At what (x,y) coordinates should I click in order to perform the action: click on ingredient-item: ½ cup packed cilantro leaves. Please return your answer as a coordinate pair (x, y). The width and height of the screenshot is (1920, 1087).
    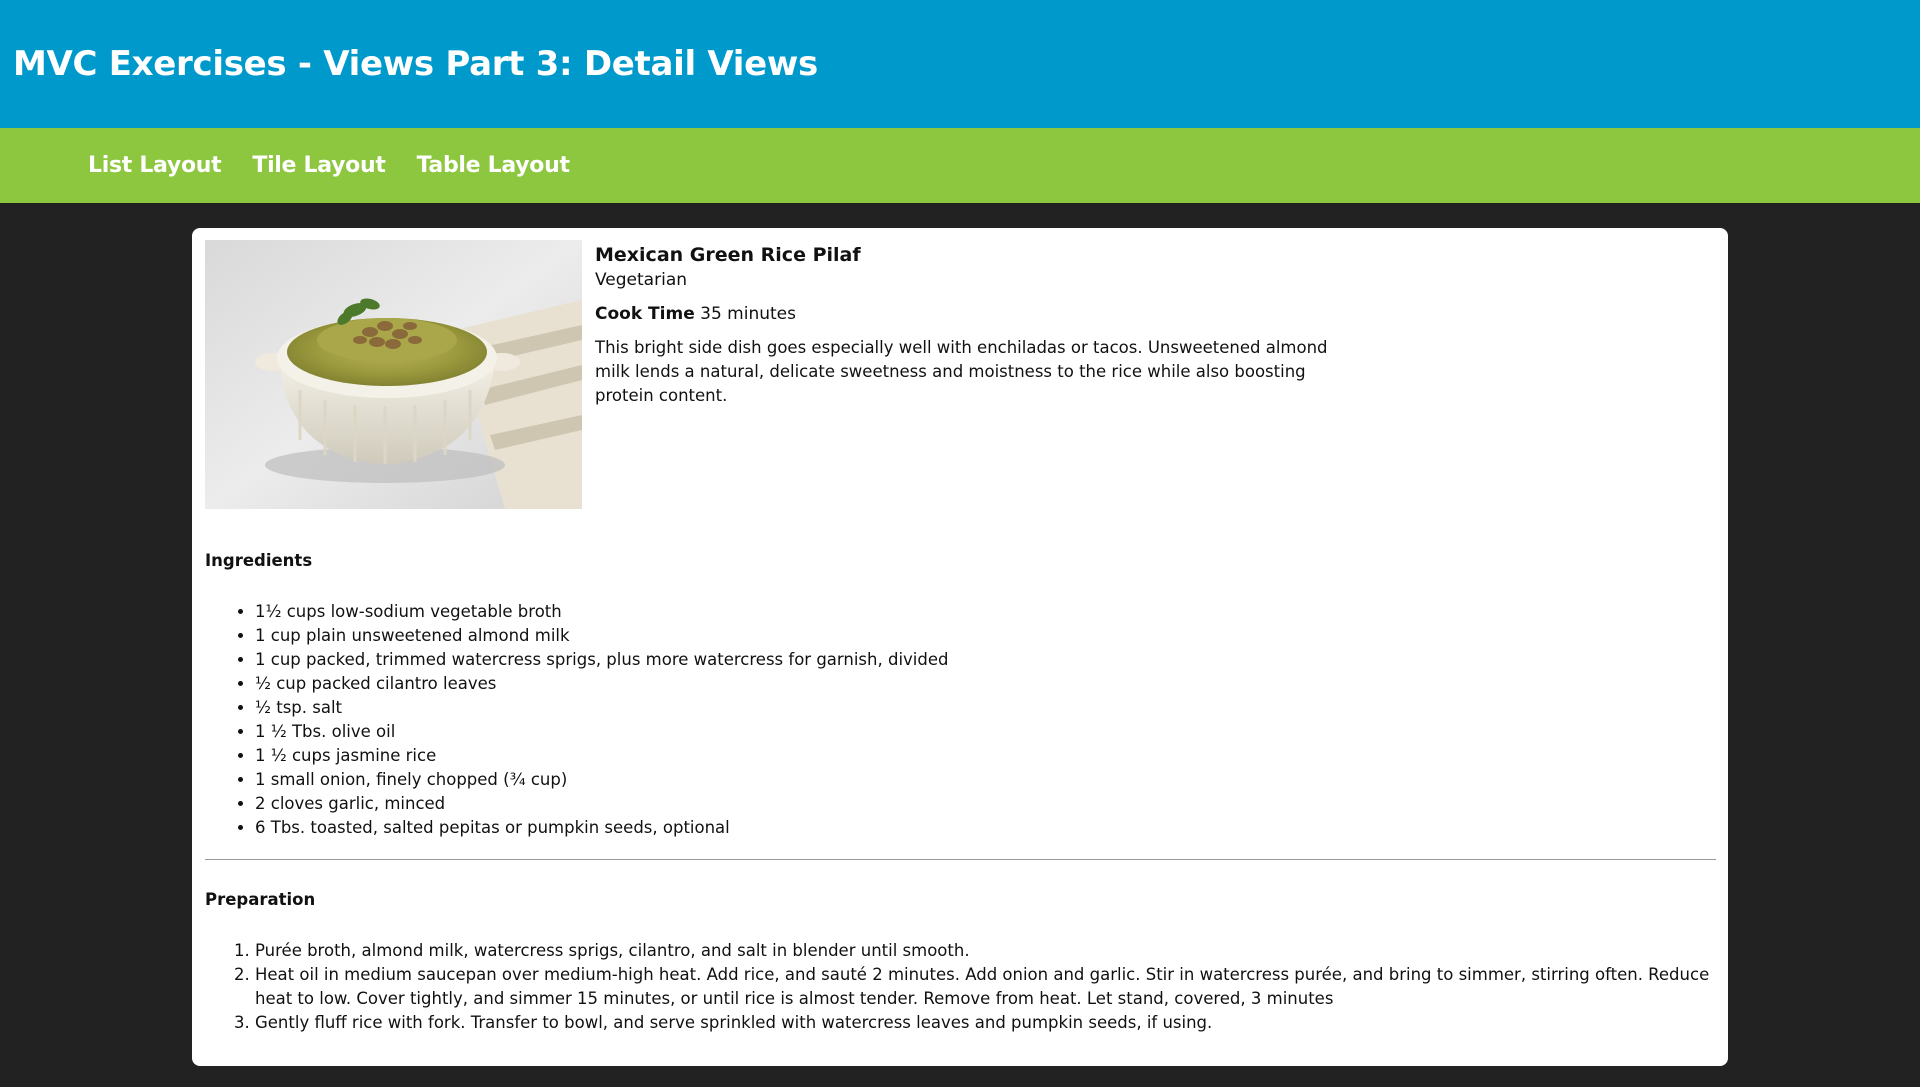
    Looking at the image, I should click on (980, 684).